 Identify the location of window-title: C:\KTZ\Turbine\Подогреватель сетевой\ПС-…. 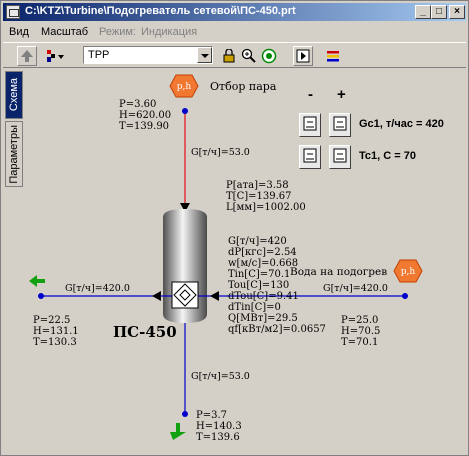
(160, 11).